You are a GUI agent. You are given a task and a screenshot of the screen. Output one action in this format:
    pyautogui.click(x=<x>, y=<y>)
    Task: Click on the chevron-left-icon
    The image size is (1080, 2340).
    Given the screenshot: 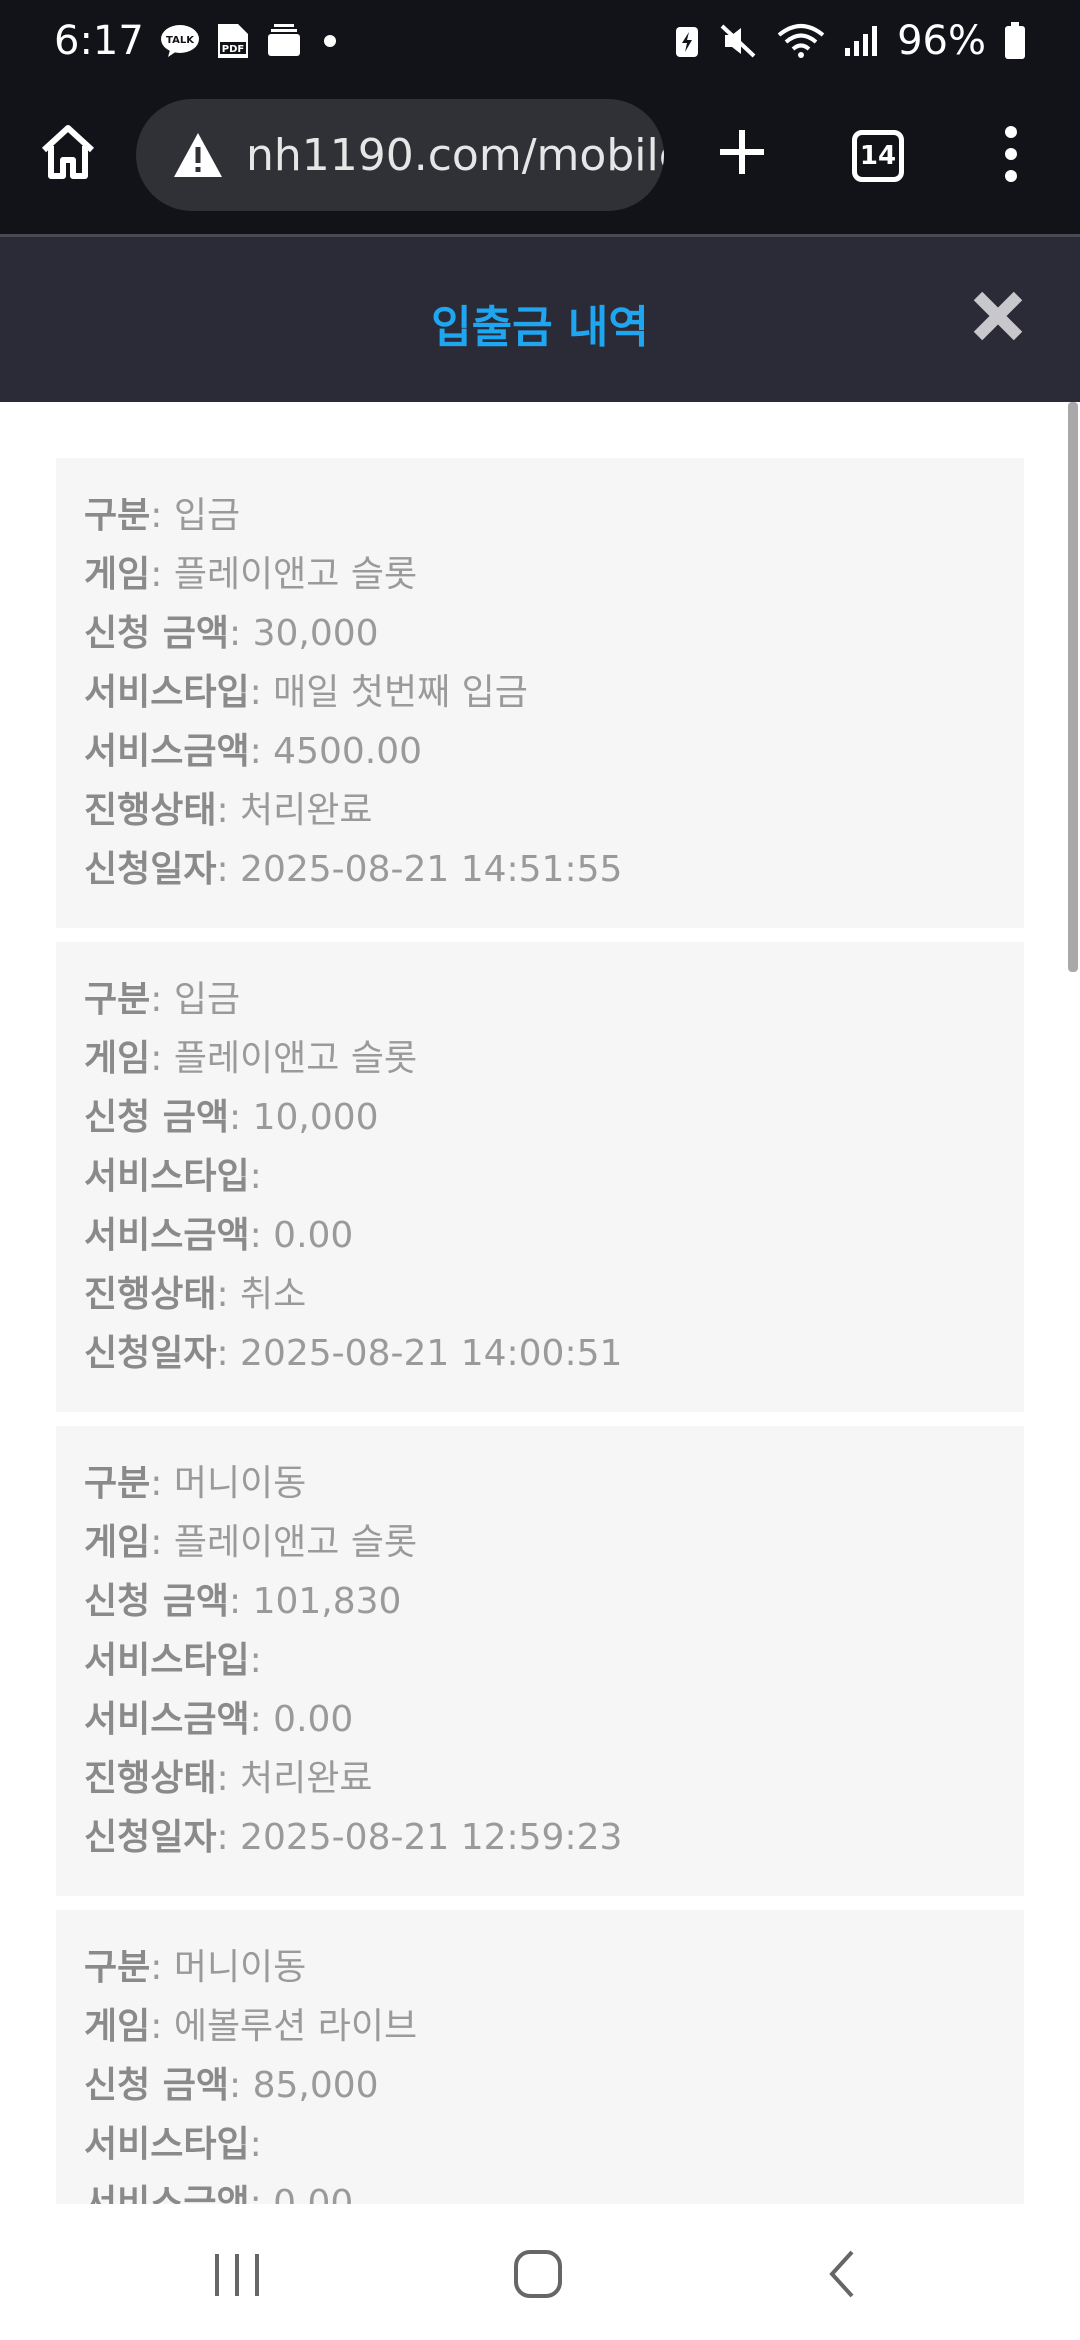 What is the action you would take?
    pyautogui.click(x=841, y=2274)
    